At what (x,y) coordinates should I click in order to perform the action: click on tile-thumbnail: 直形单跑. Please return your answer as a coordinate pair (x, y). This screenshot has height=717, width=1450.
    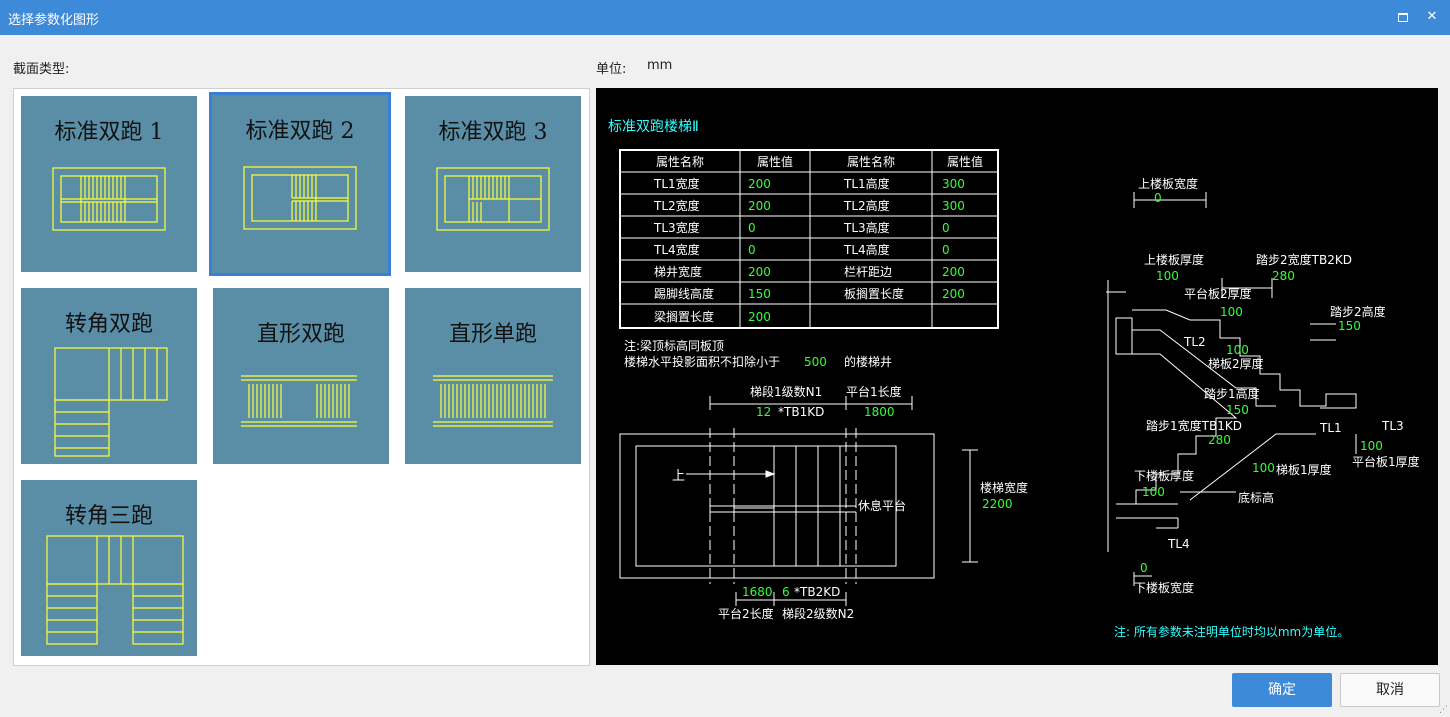
    Looking at the image, I should click on (493, 376).